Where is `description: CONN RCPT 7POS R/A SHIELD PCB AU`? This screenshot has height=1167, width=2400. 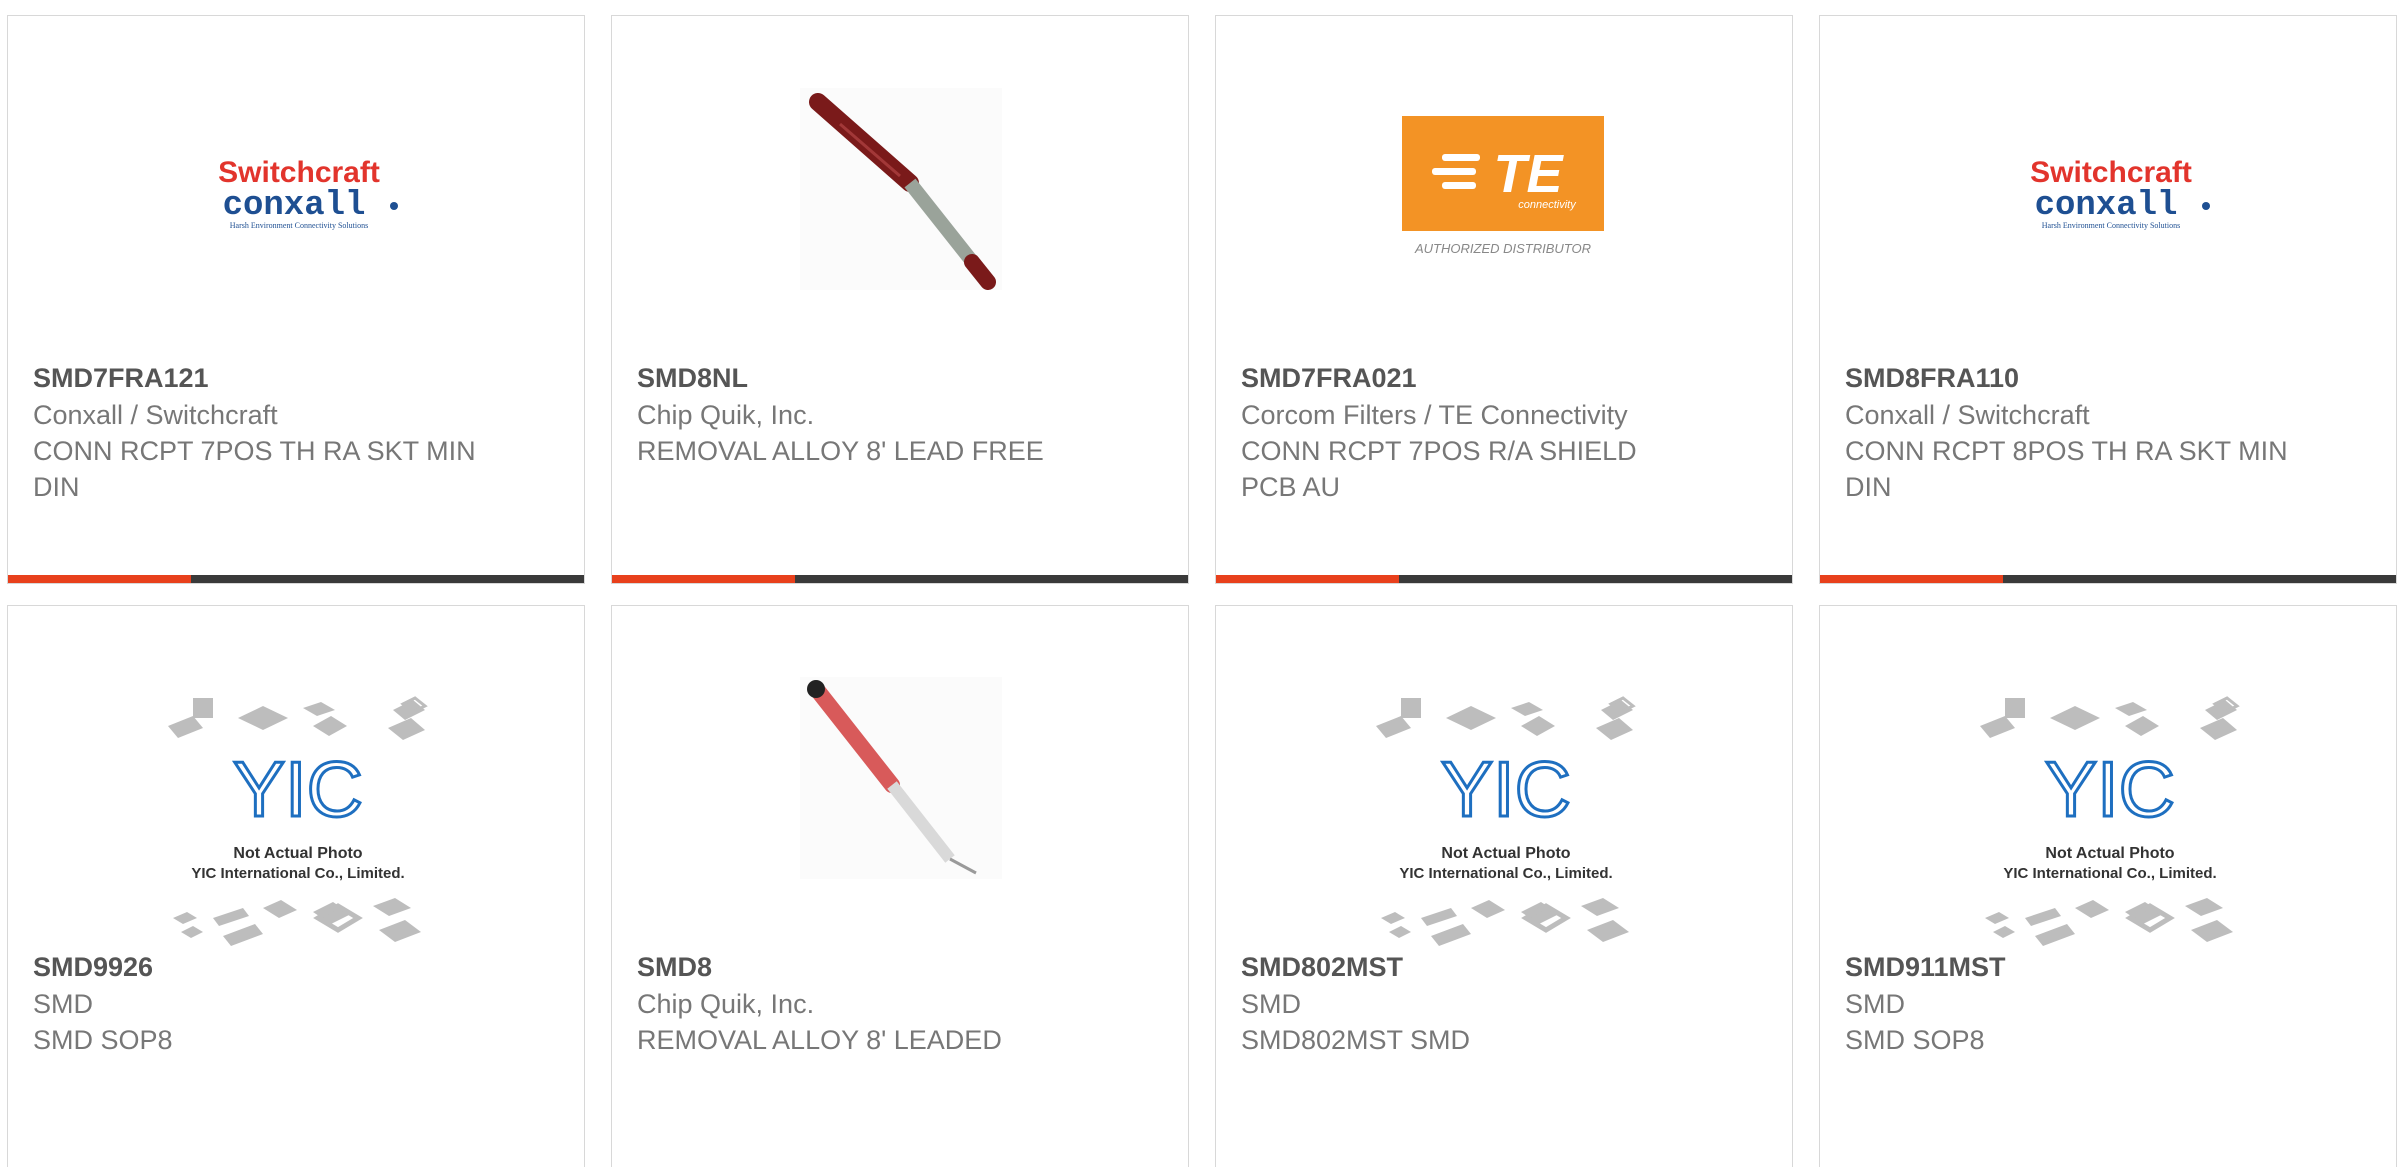
description: CONN RCPT 7POS R/A SHIELD PCB AU is located at coordinates (1439, 469).